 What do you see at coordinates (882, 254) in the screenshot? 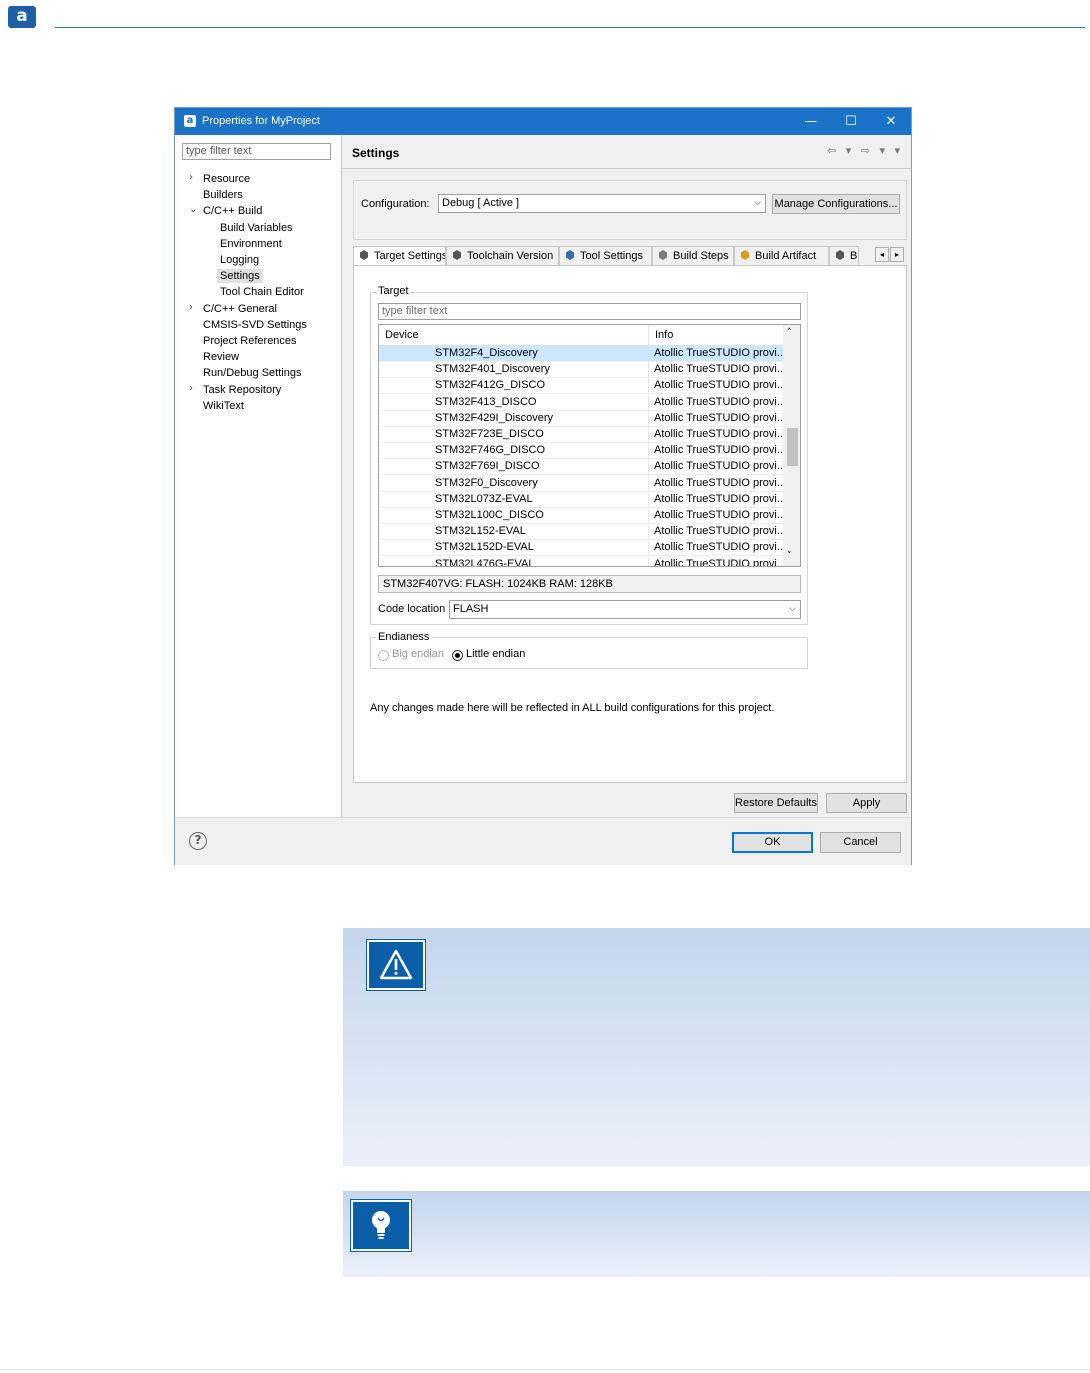
I see `tab-scroll-left-icon: ◂` at bounding box center [882, 254].